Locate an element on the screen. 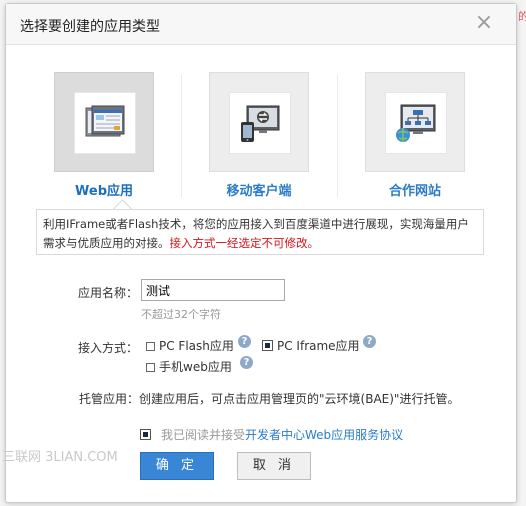  option-mobile-web: 手机web应用 is located at coordinates (189, 366).